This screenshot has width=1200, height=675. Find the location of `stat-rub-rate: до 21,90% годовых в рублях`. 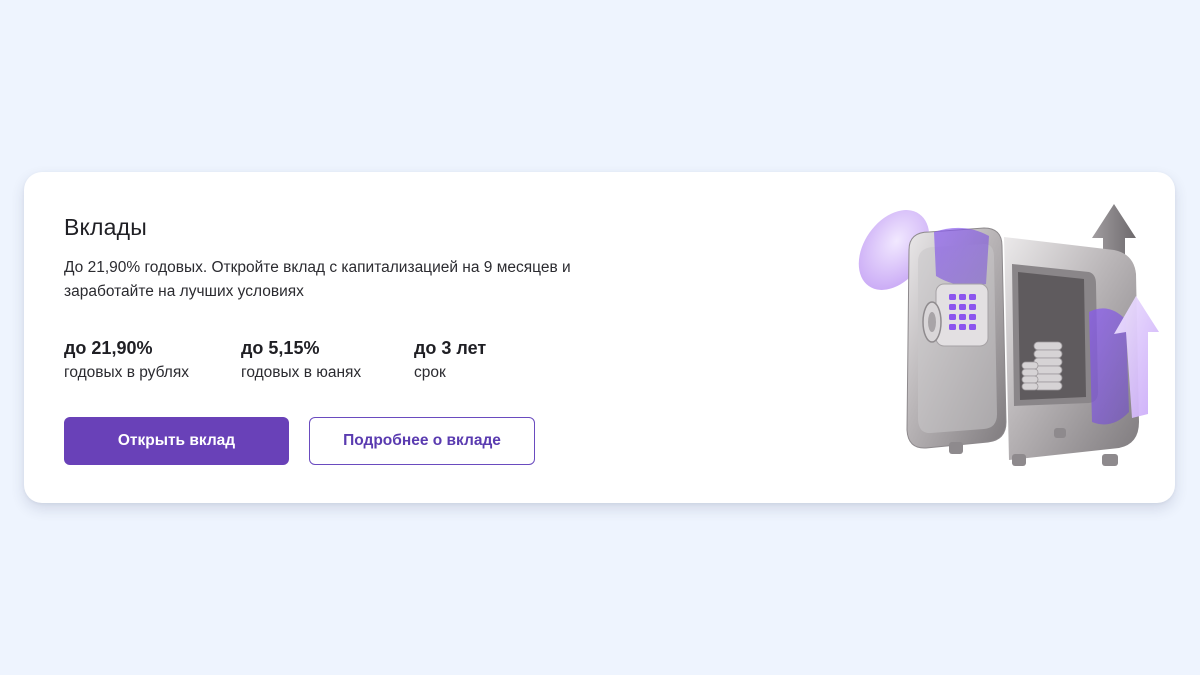

stat-rub-rate: до 21,90% годовых в рублях is located at coordinates (126, 360).